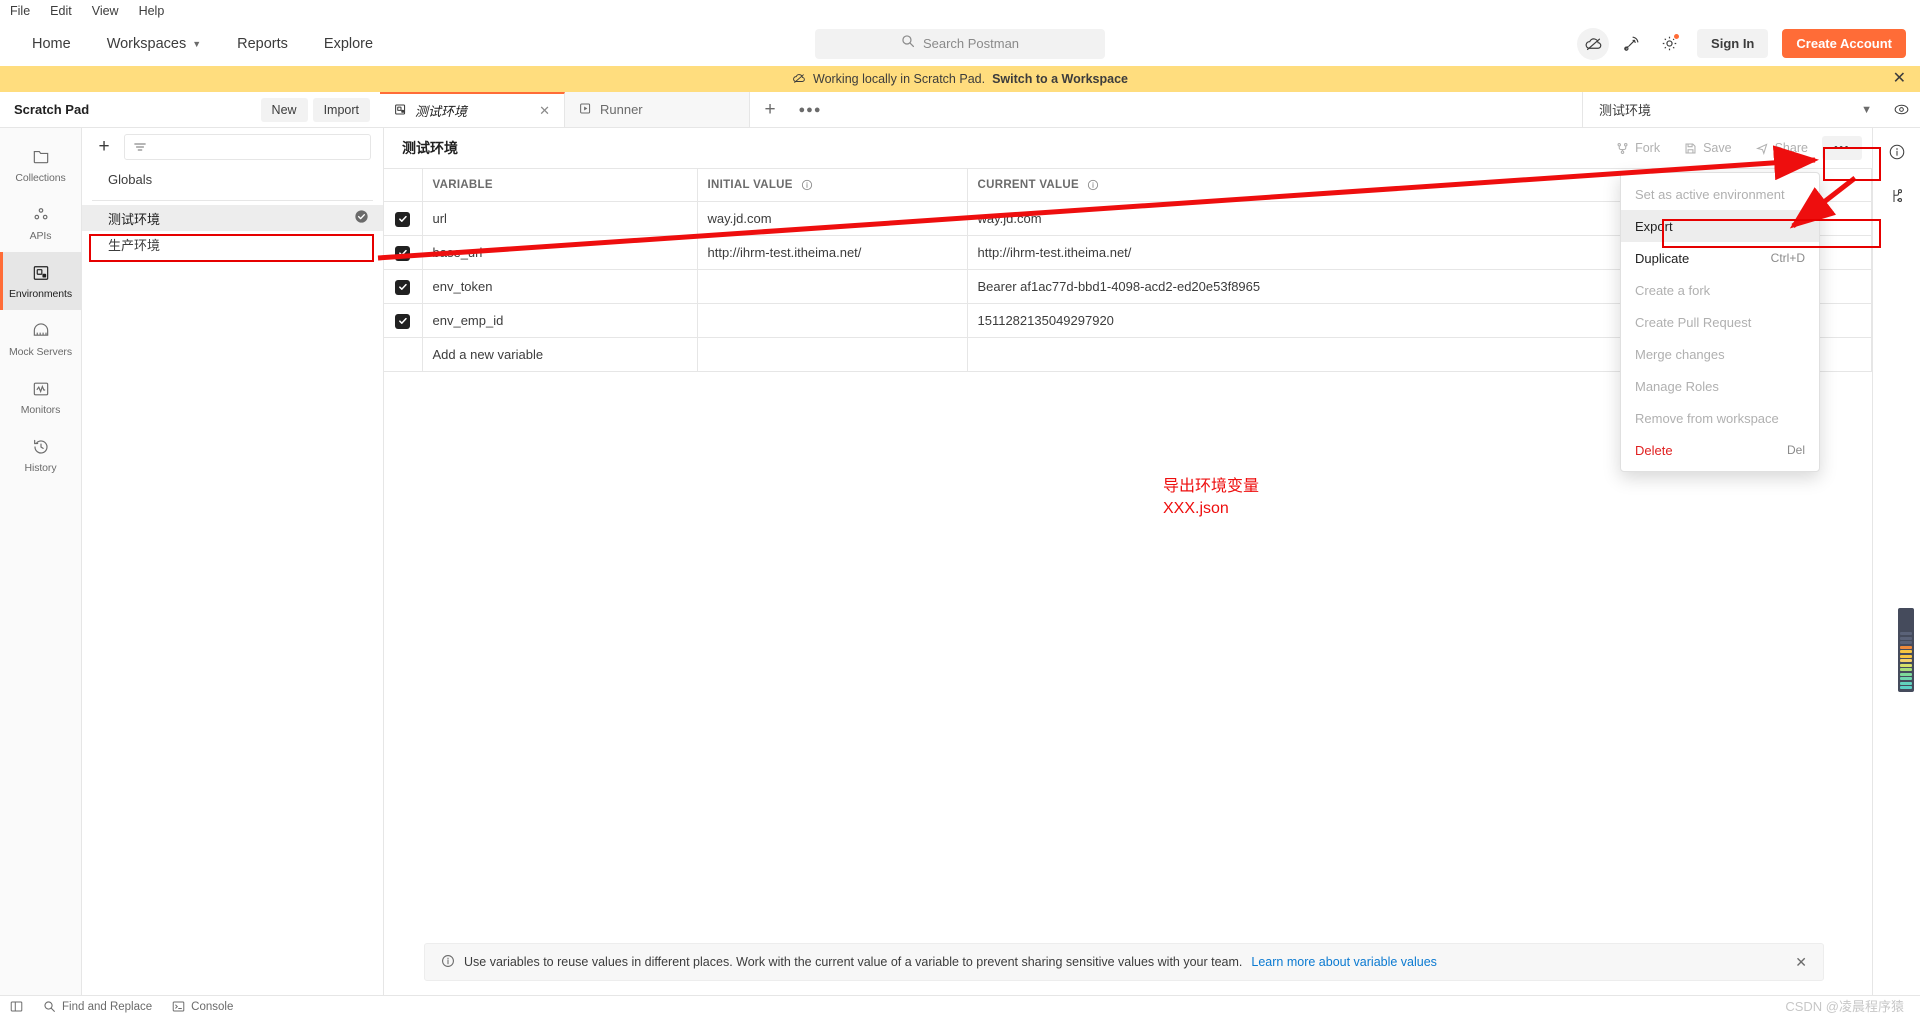 This screenshot has width=1920, height=1017. I want to click on global-search-wrapper: Search Postman, so click(960, 43).